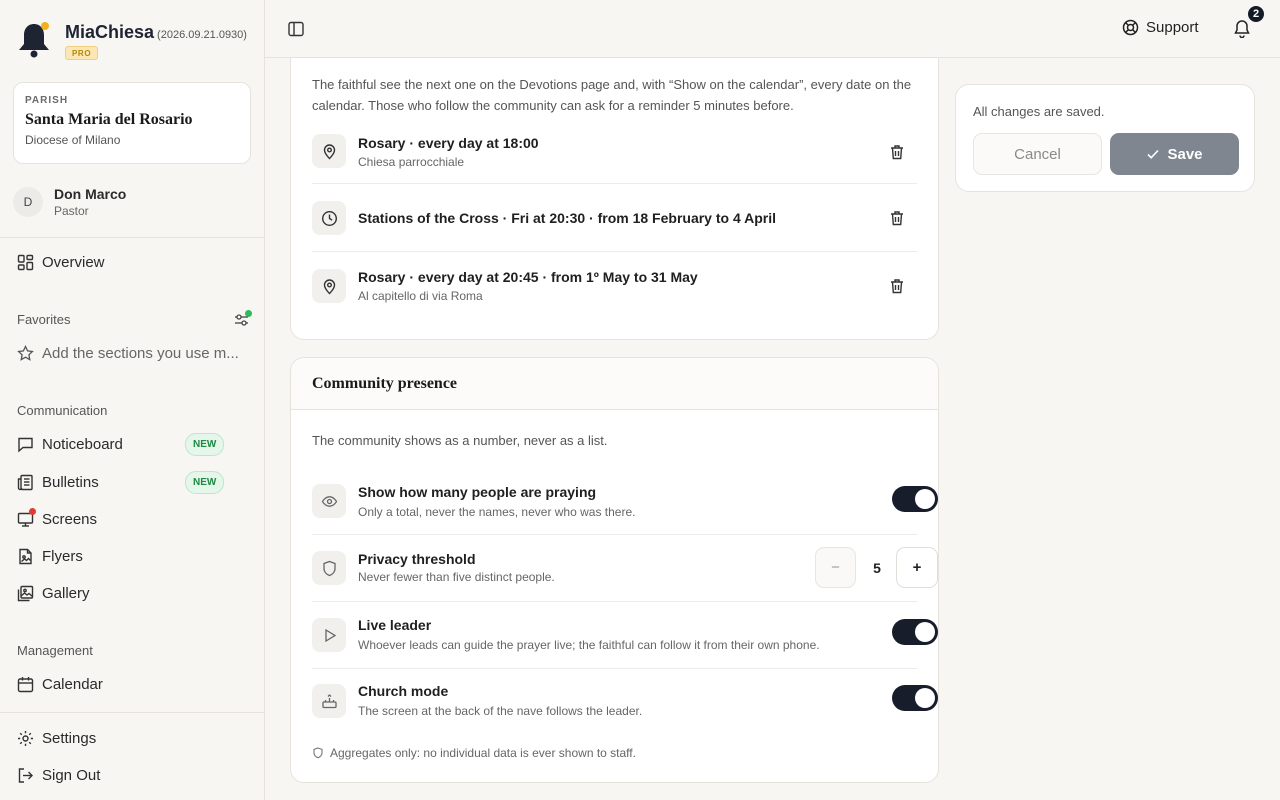  What do you see at coordinates (403, 691) in the screenshot?
I see `setting-title: Church mode` at bounding box center [403, 691].